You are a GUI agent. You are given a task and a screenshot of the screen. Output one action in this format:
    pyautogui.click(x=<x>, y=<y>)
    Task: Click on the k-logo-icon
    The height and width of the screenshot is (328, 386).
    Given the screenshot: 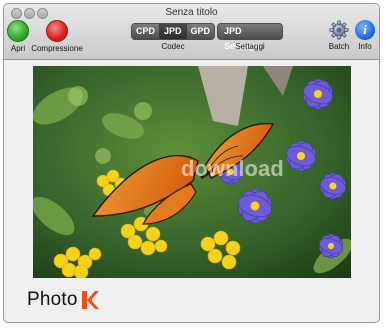 What is the action you would take?
    pyautogui.click(x=90, y=300)
    